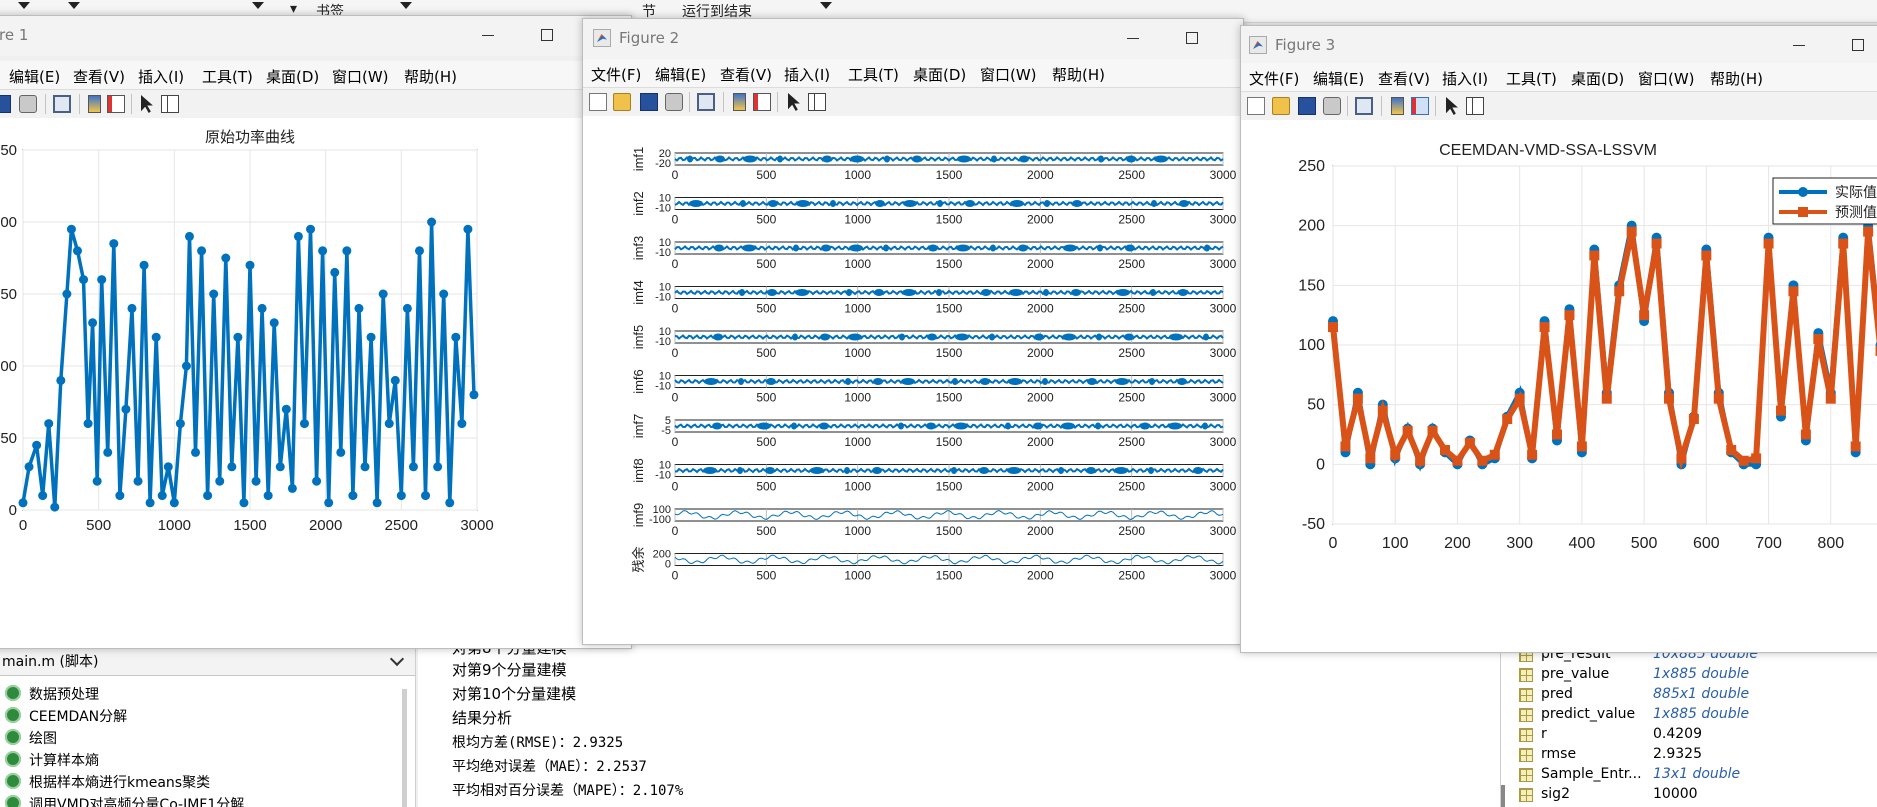 The image size is (1877, 807). Describe the element at coordinates (1689, 715) in the screenshot. I see `workspace-row: predict_value 1x885 double` at that location.